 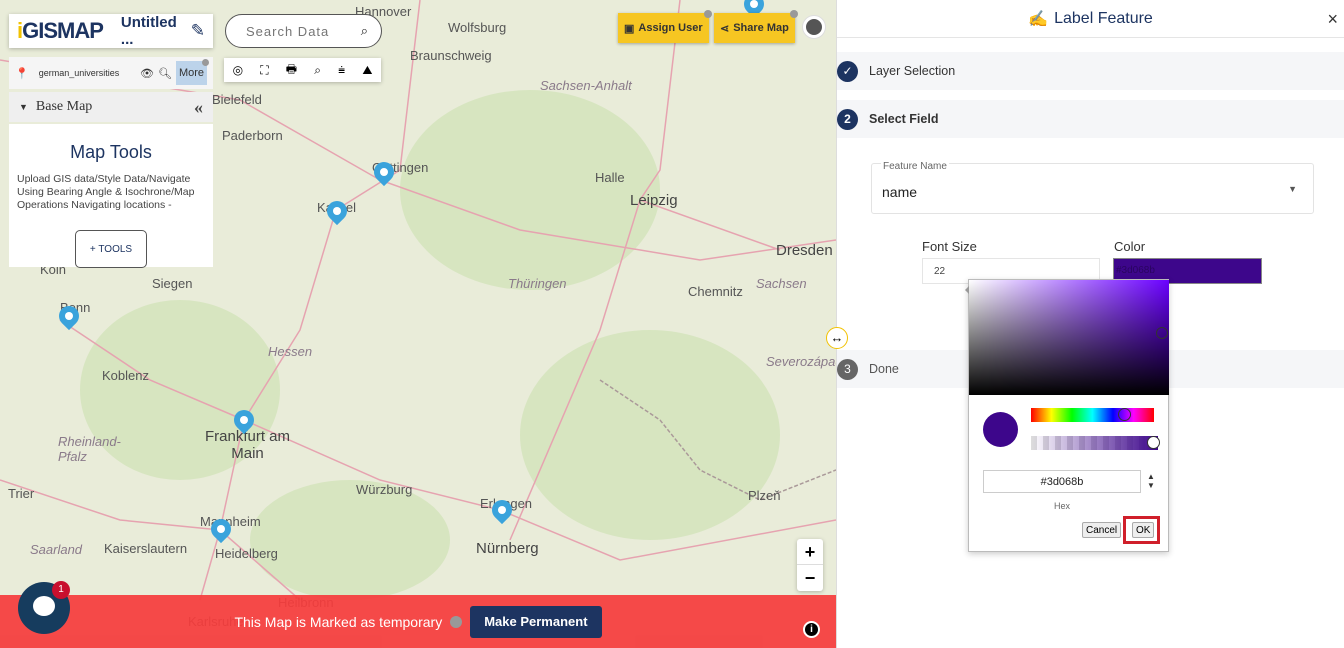 I want to click on map-info-icon: i, so click(x=811, y=629).